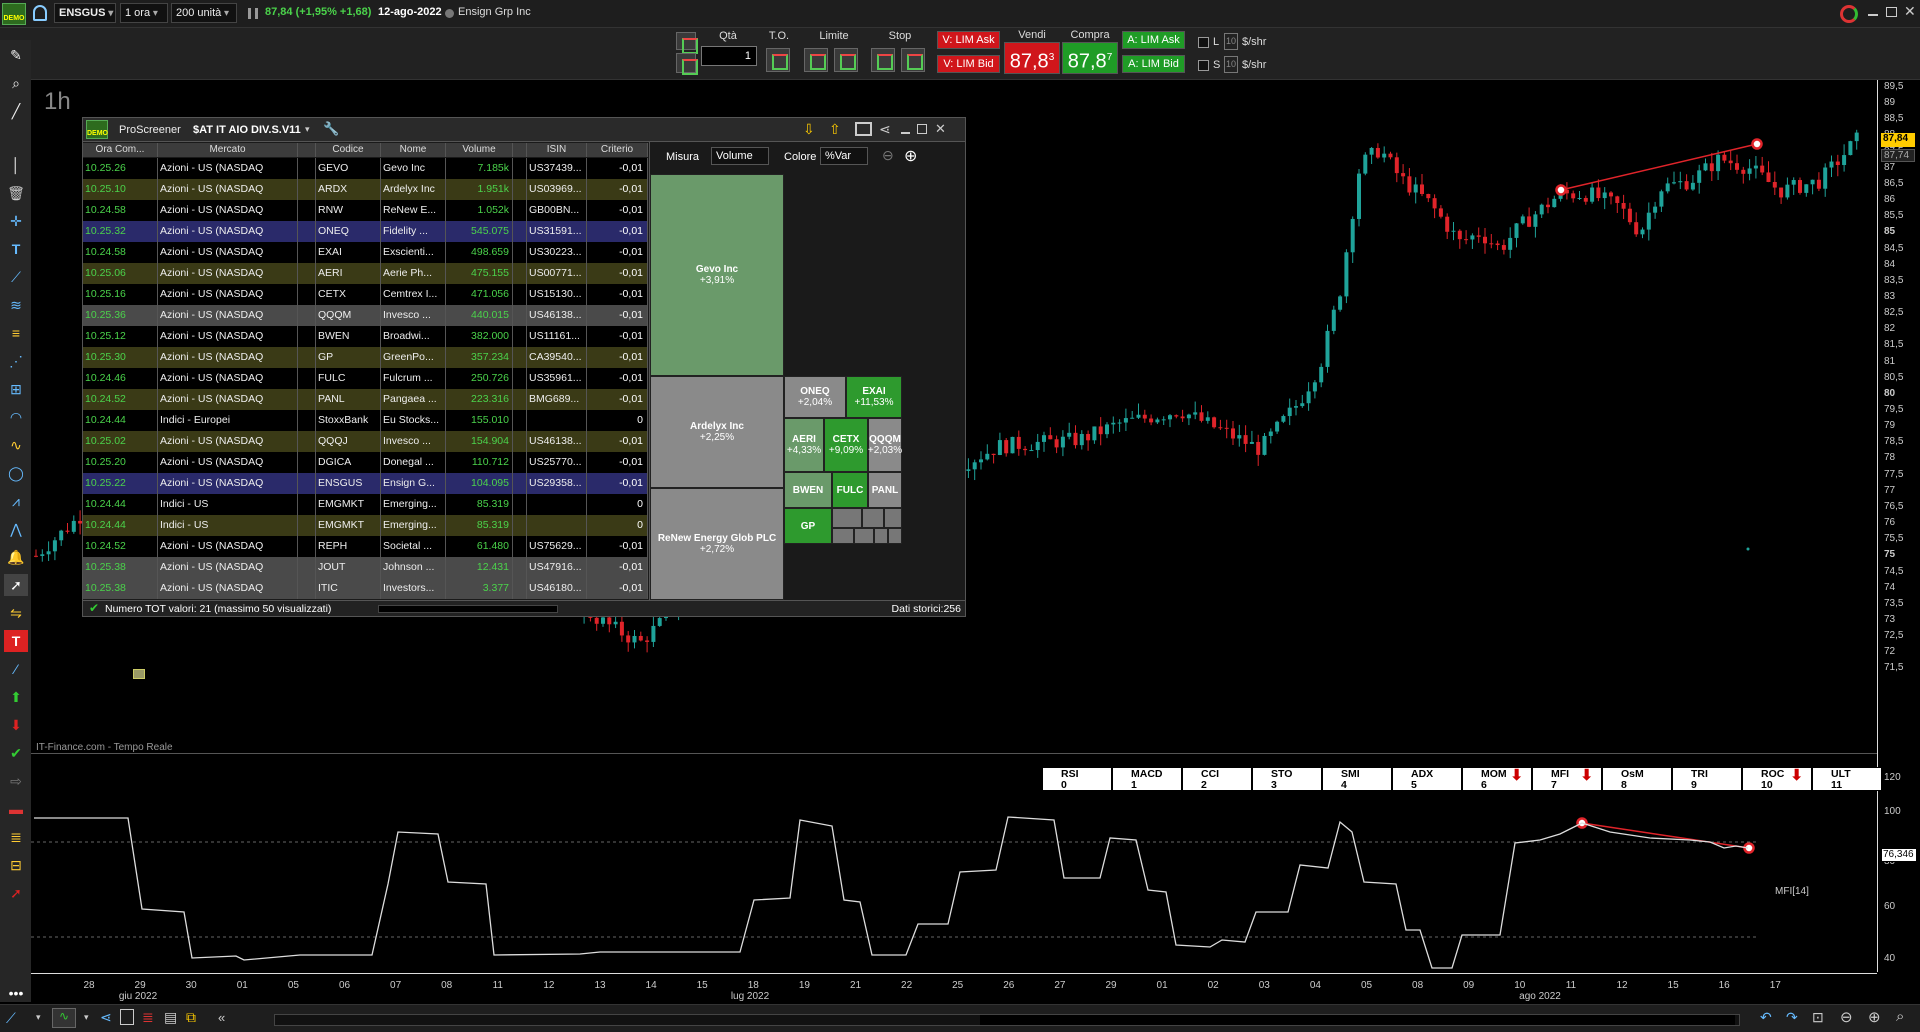 The width and height of the screenshot is (1920, 1032). What do you see at coordinates (1637, 779) in the screenshot?
I see `indicator-tab: OsM 8` at bounding box center [1637, 779].